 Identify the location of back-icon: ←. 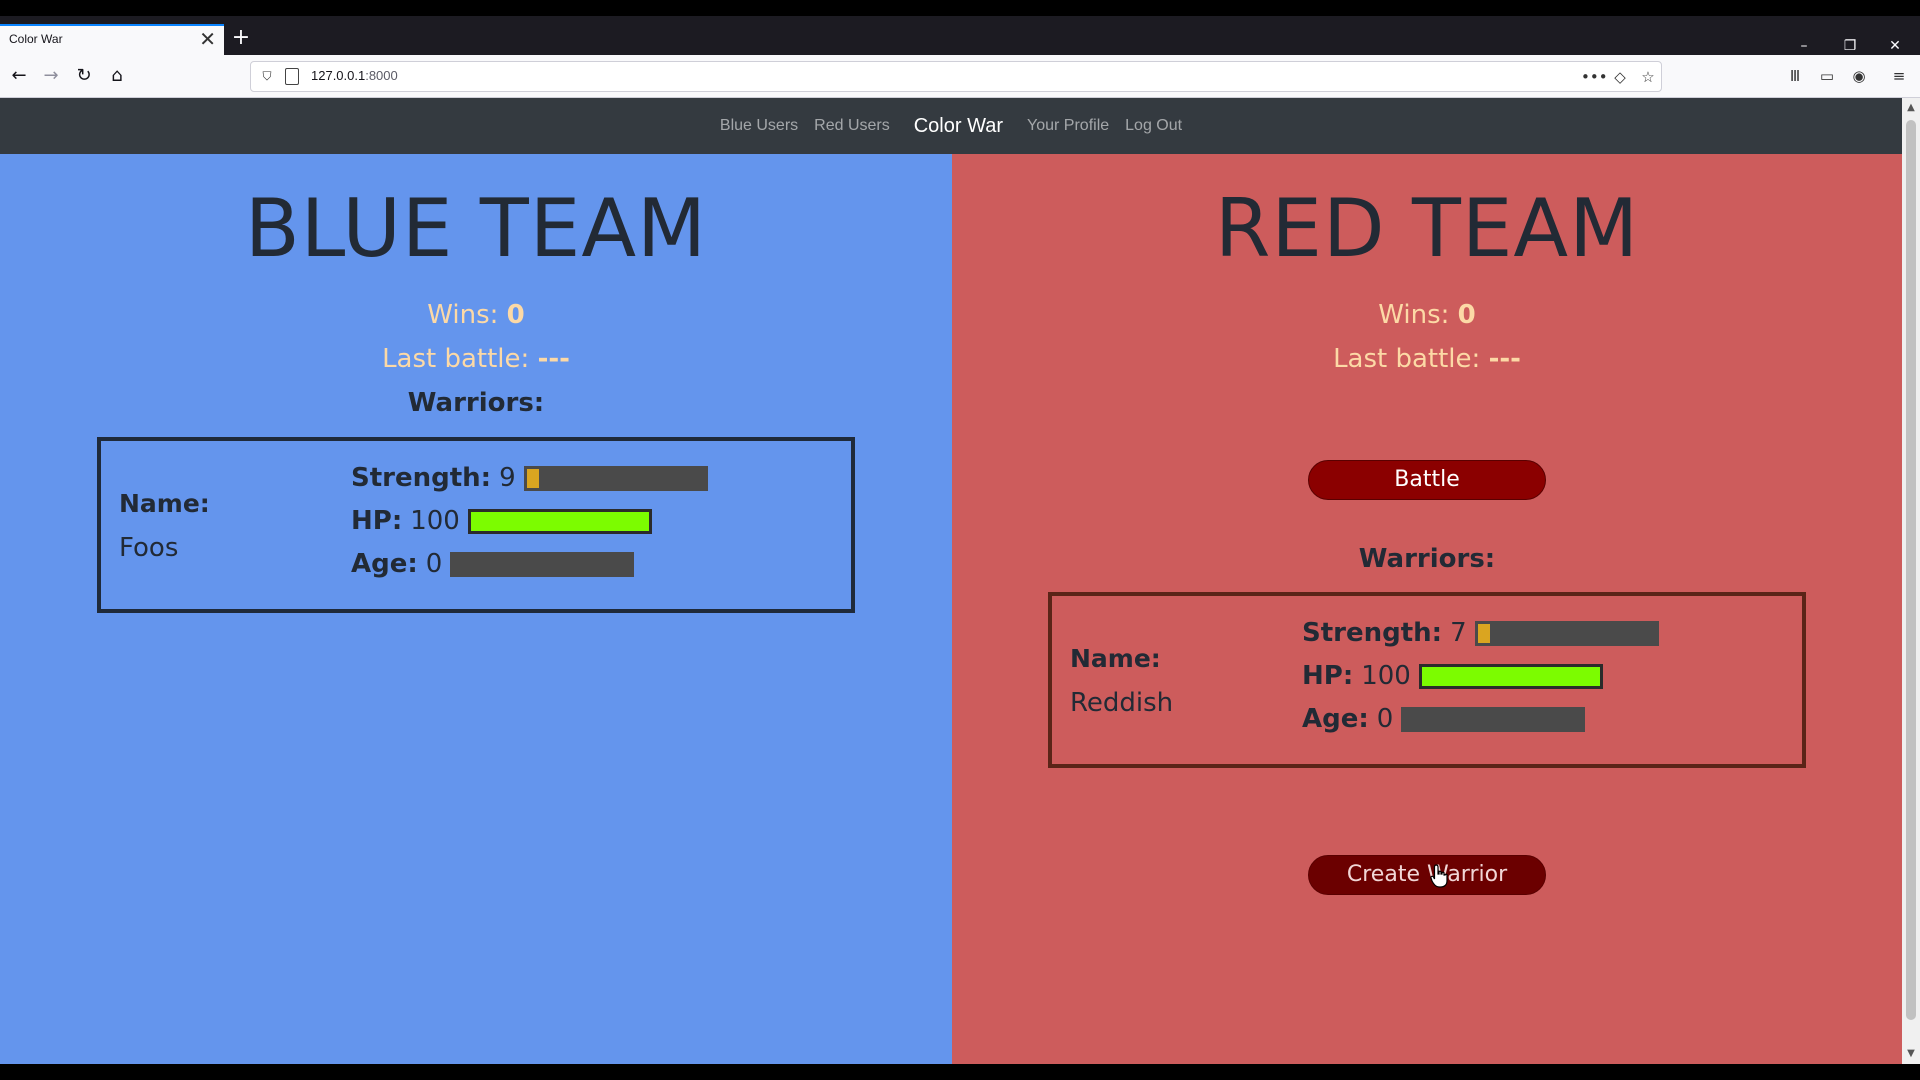
(19, 76).